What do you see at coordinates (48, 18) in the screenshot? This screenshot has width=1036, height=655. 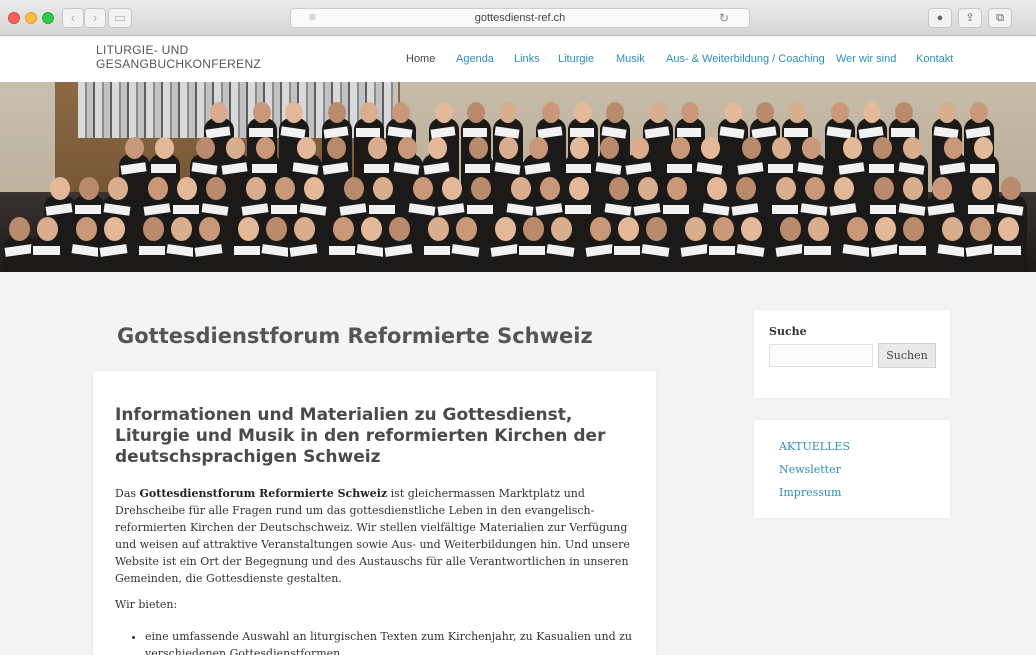 I see `maximize-window-button` at bounding box center [48, 18].